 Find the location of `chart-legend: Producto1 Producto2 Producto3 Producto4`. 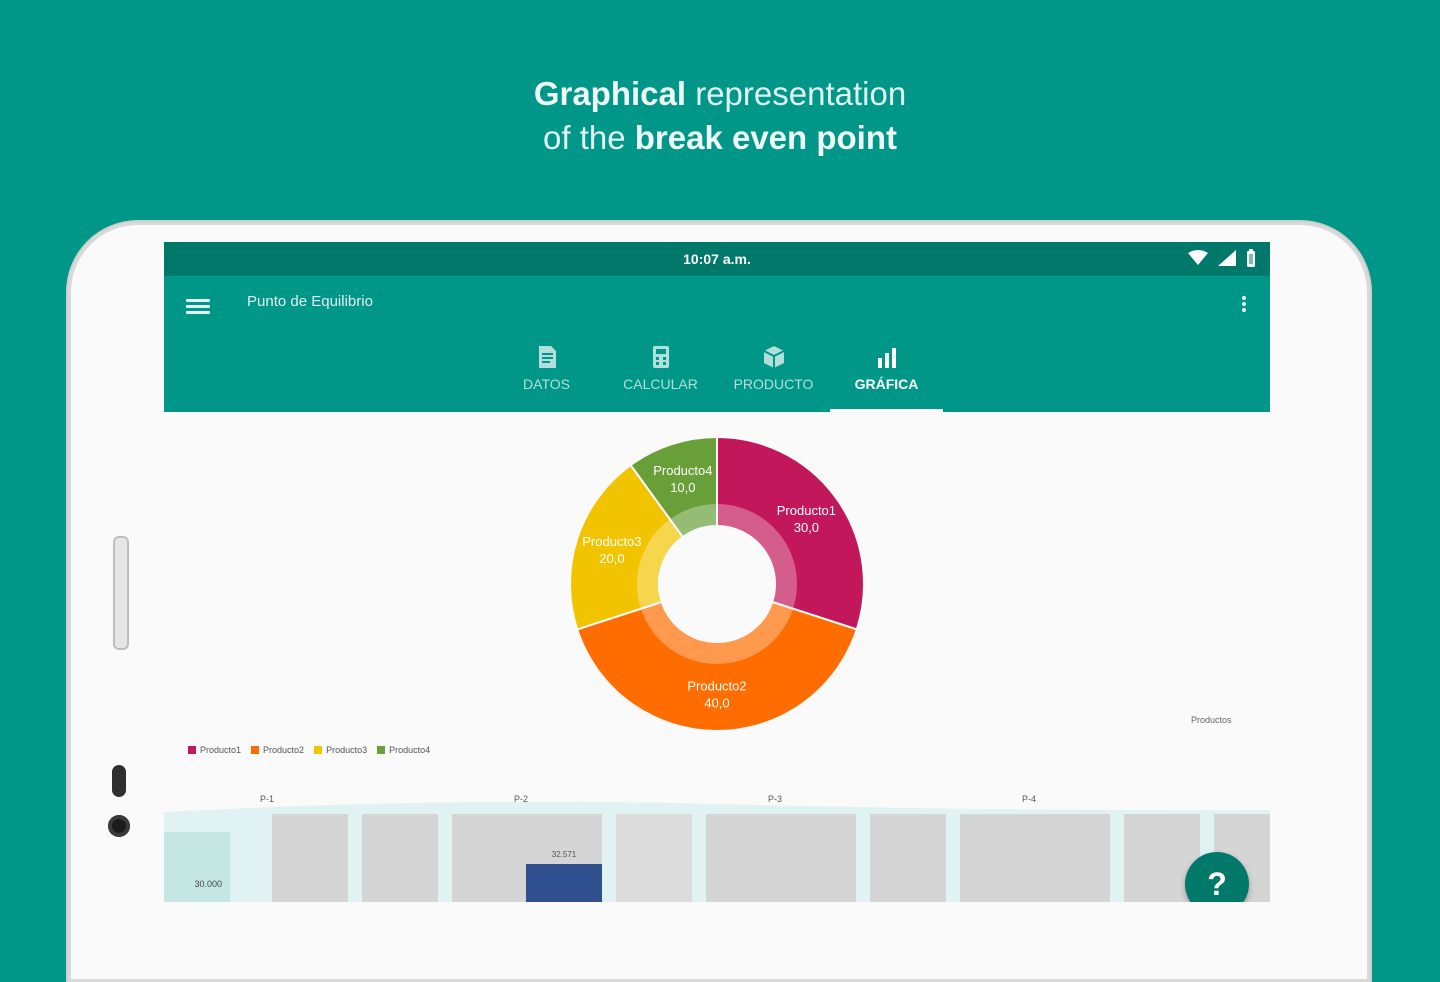

chart-legend: Producto1 Producto2 Producto3 Producto4 is located at coordinates (309, 750).